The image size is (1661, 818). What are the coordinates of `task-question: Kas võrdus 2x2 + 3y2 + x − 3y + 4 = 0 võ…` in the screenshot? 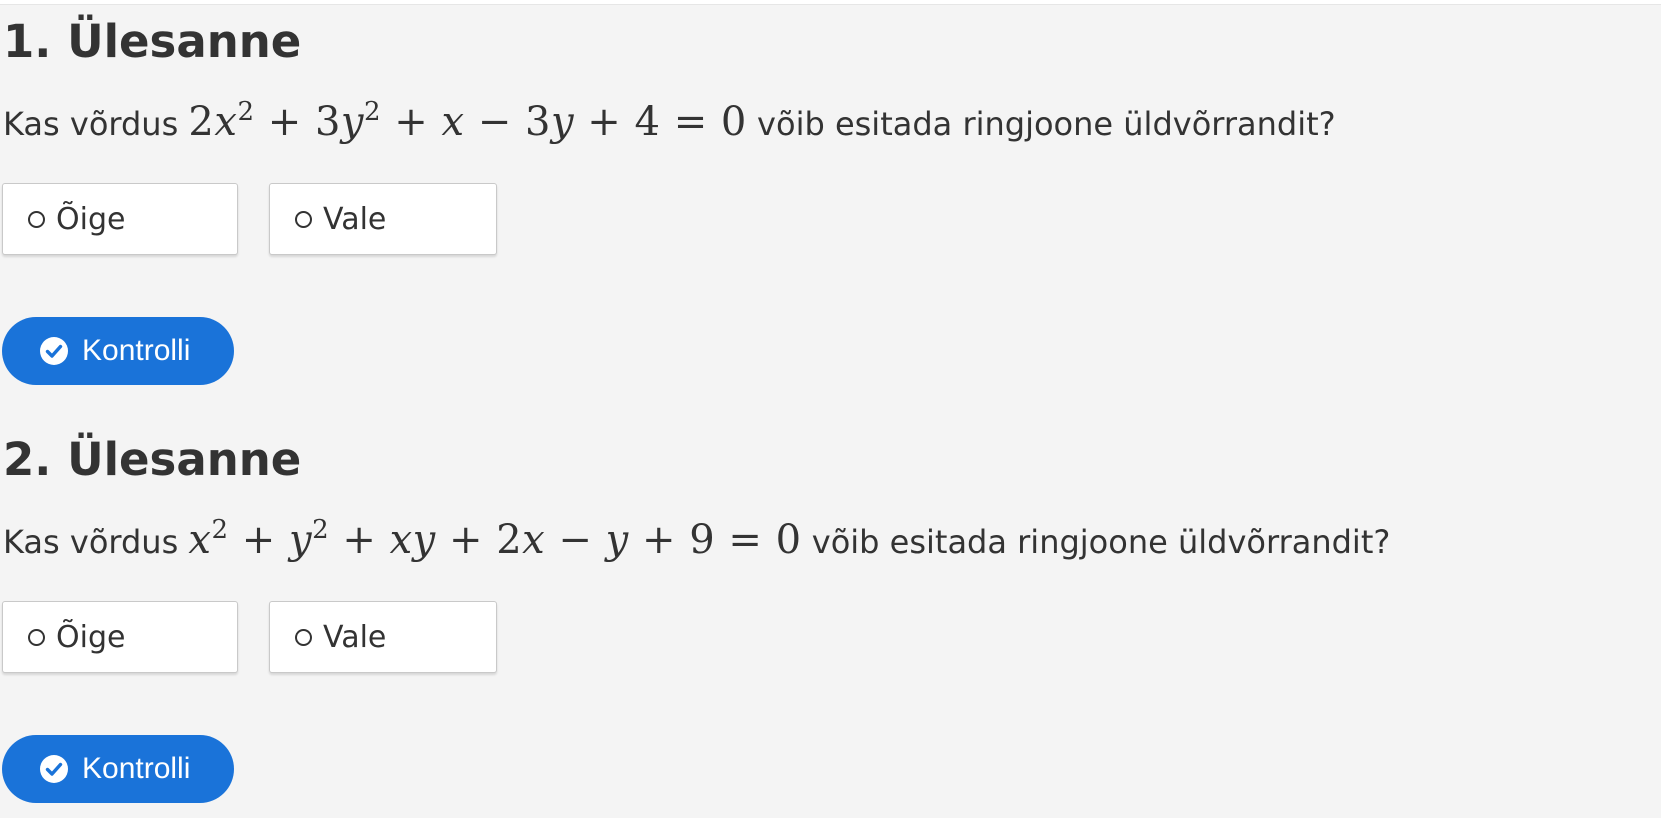 It's located at (669, 123).